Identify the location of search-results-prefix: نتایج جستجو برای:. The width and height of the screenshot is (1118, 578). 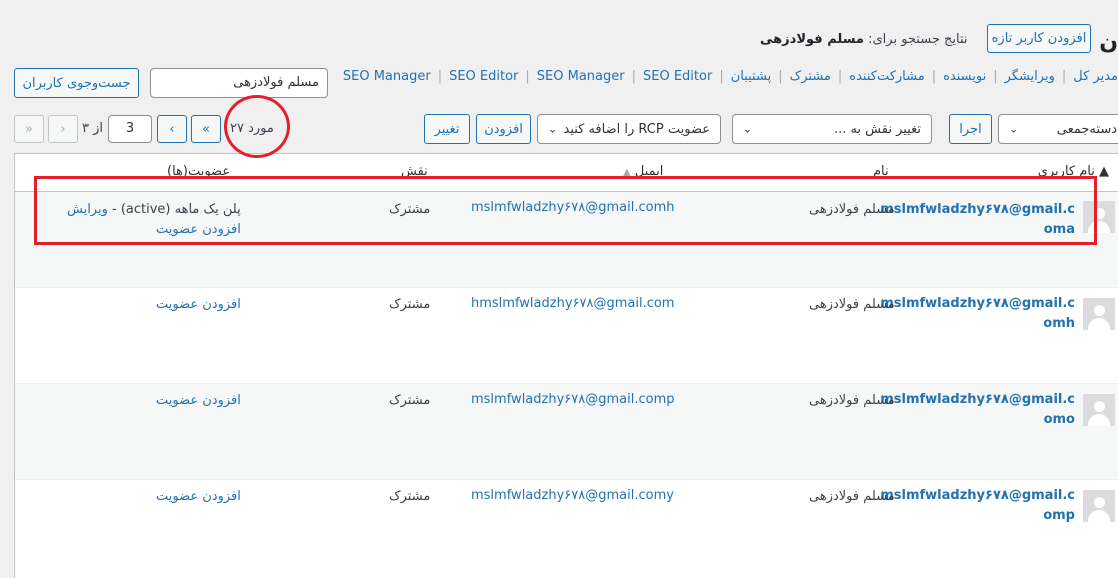
(918, 39).